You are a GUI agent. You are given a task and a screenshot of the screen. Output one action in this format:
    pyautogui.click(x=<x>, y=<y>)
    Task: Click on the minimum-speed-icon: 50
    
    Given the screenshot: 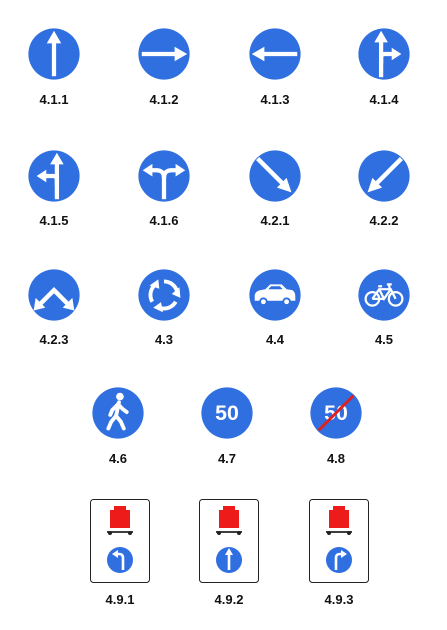 What is the action you would take?
    pyautogui.click(x=227, y=413)
    